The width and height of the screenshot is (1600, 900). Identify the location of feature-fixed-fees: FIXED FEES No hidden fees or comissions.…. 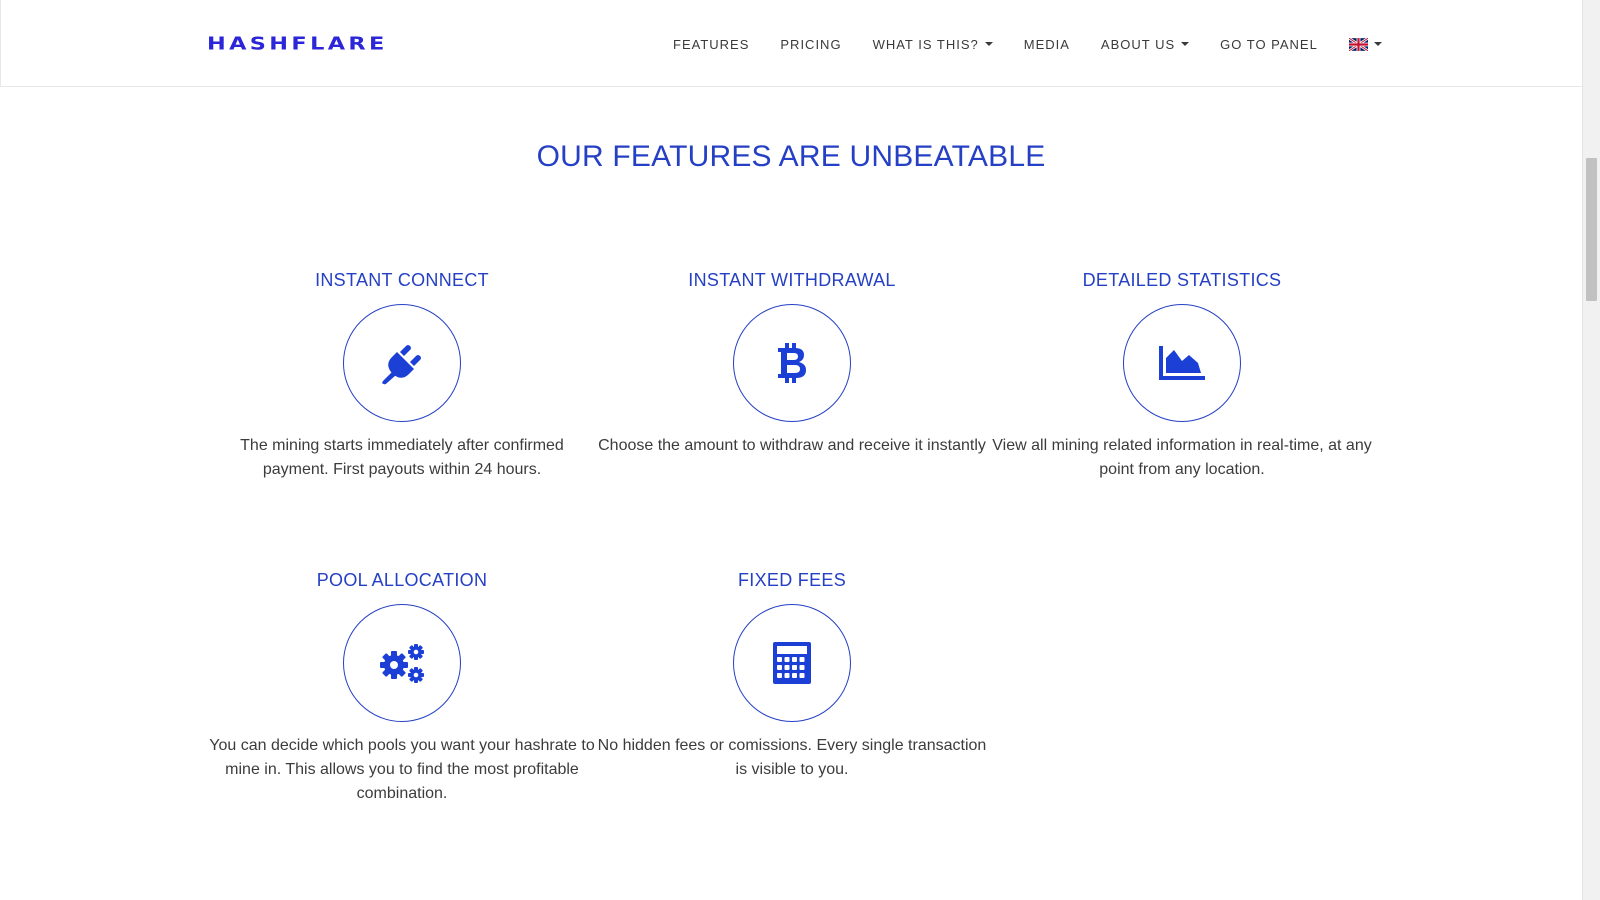
(792, 675).